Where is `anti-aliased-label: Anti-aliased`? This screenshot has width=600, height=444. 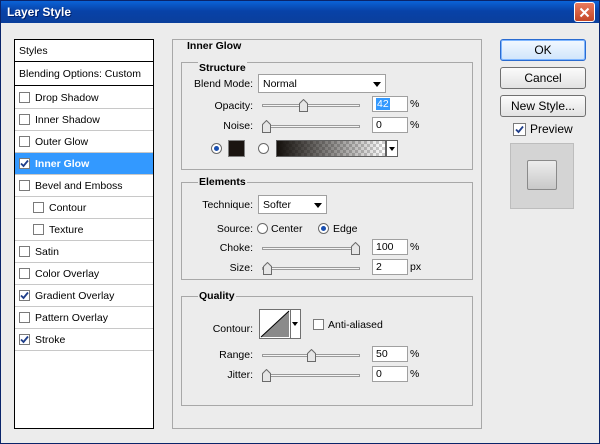 anti-aliased-label: Anti-aliased is located at coordinates (355, 325).